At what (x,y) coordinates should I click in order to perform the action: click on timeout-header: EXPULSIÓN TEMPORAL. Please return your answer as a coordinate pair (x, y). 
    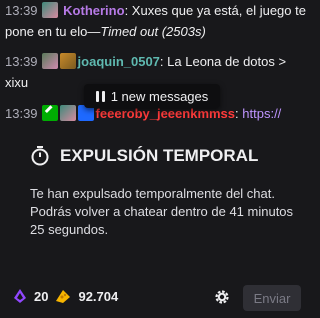
    Looking at the image, I should click on (144, 156).